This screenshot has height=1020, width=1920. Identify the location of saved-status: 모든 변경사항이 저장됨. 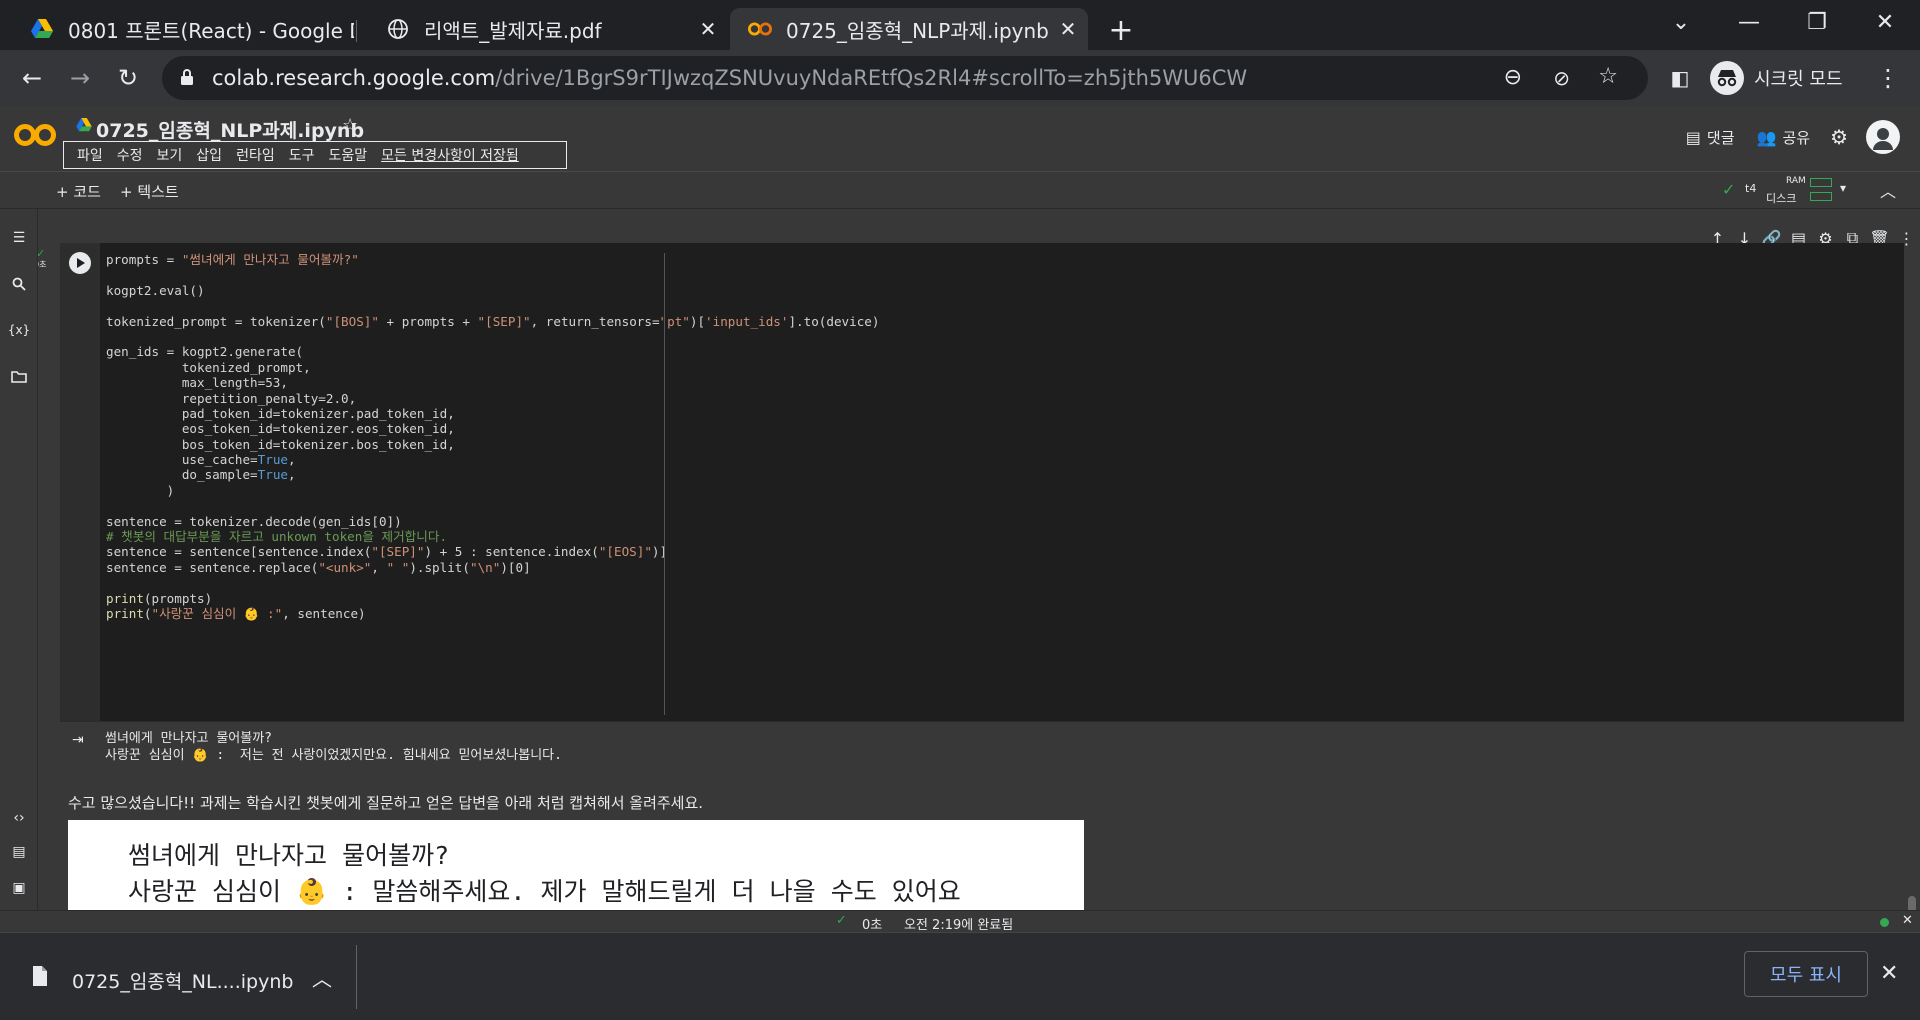
(450, 155).